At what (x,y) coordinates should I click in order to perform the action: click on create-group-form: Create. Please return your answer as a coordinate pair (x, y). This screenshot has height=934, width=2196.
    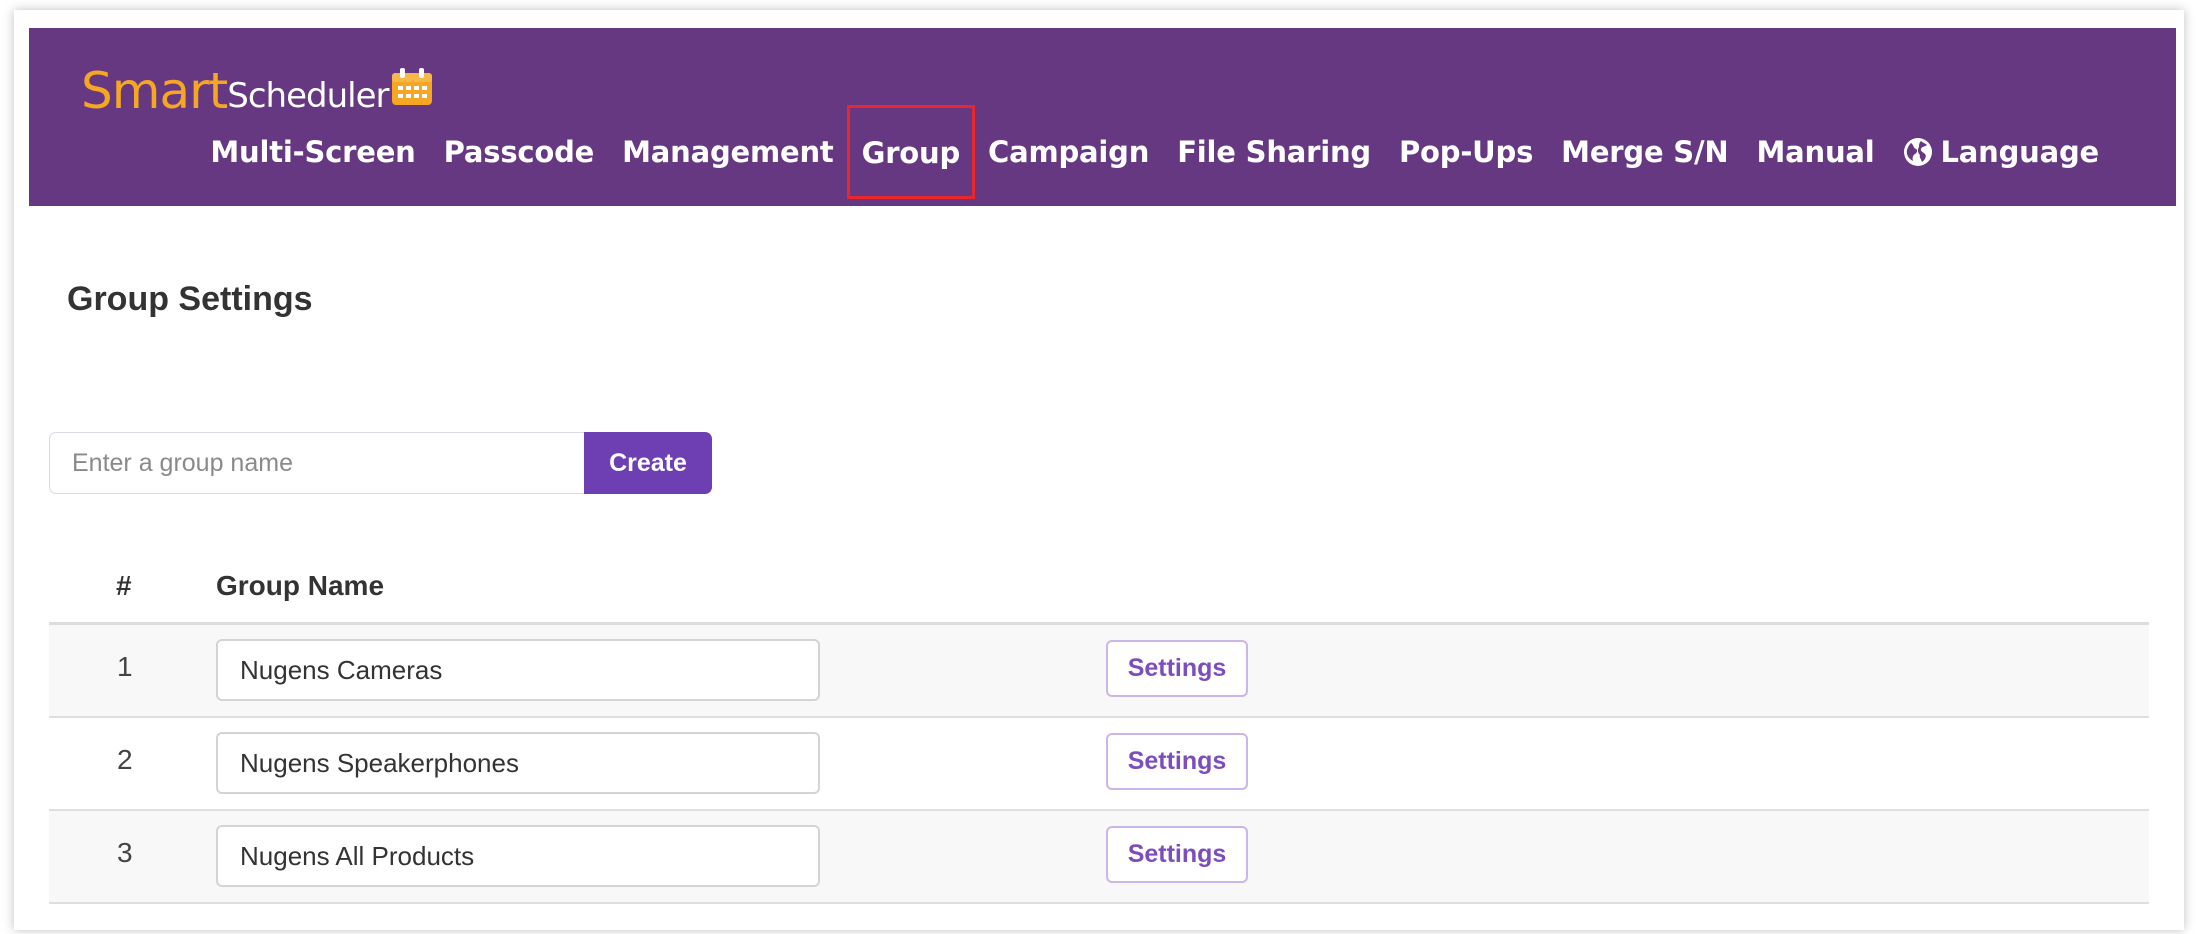
    Looking at the image, I should click on (380, 463).